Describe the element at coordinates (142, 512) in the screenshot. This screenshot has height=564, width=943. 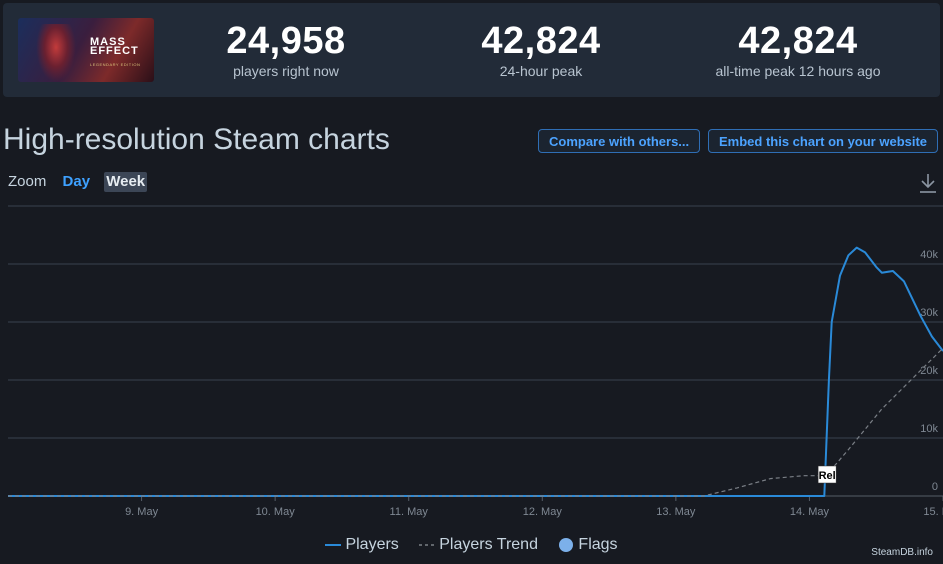
I see `x-tick-label: 9. May` at that location.